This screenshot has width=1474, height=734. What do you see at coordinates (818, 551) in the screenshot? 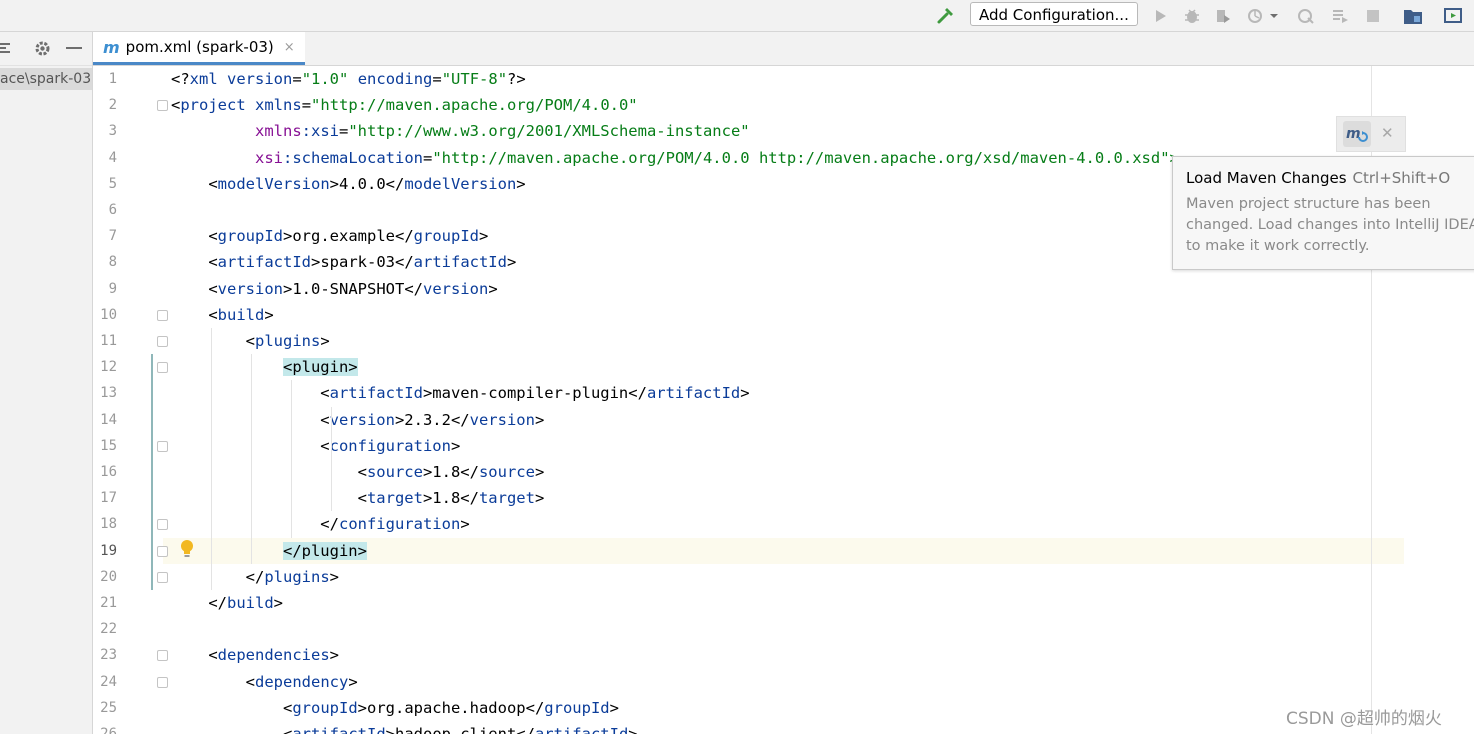
I see `code-line: </plugin>` at bounding box center [818, 551].